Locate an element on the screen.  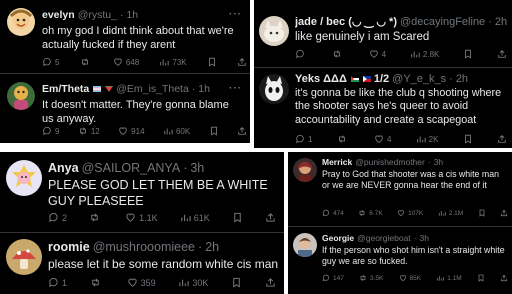
like-button: 1.1K is located at coordinates (141, 217).